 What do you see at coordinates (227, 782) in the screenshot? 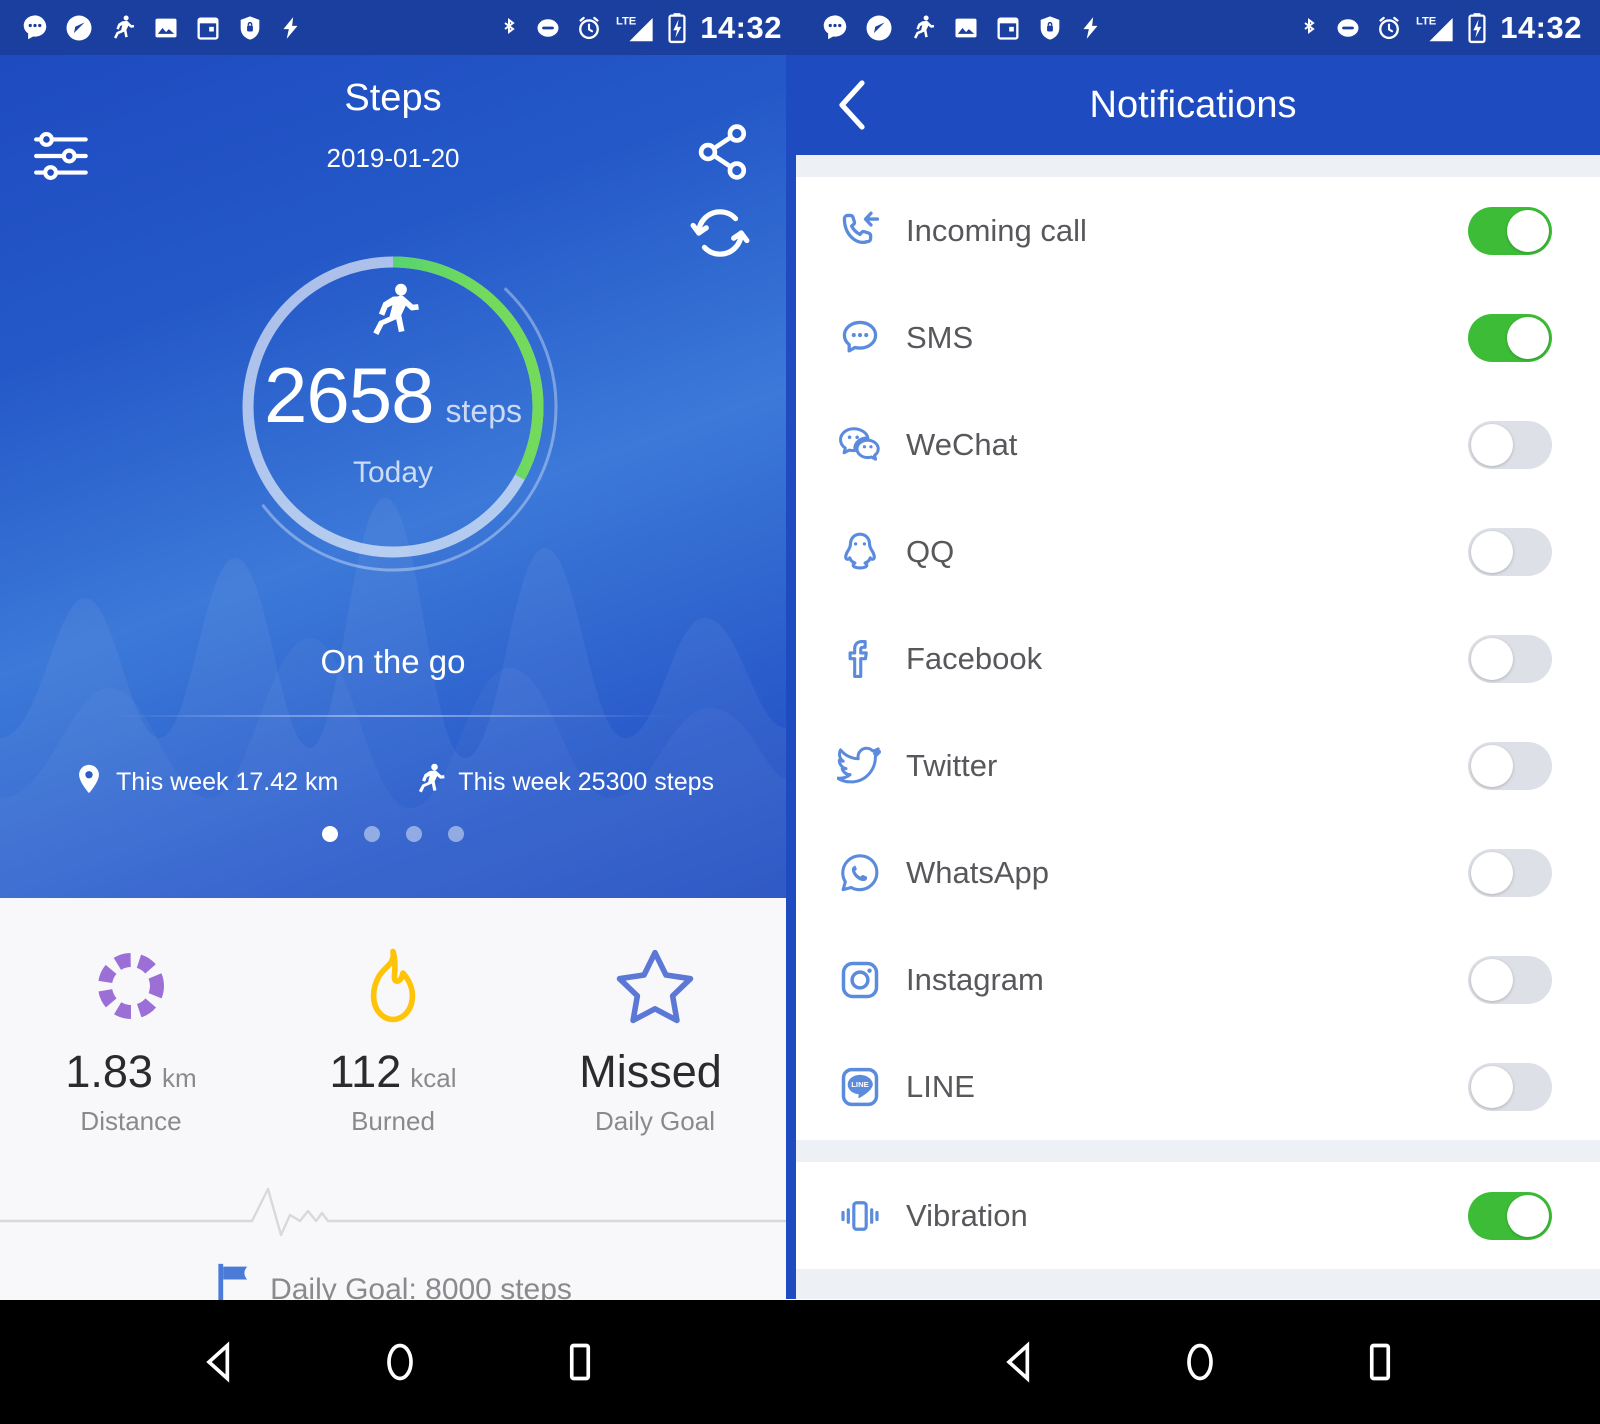
I see `week-distance-text: This week 17.42 km` at bounding box center [227, 782].